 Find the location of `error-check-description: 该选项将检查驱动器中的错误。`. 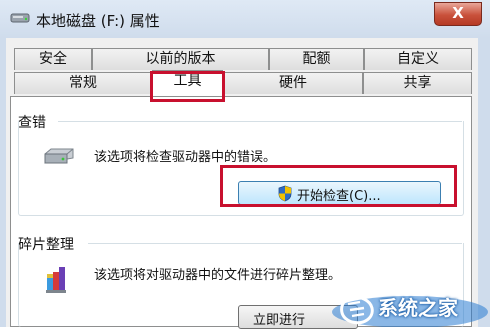

error-check-description: 该选项将检查驱动器中的错误。 is located at coordinates (185, 157).